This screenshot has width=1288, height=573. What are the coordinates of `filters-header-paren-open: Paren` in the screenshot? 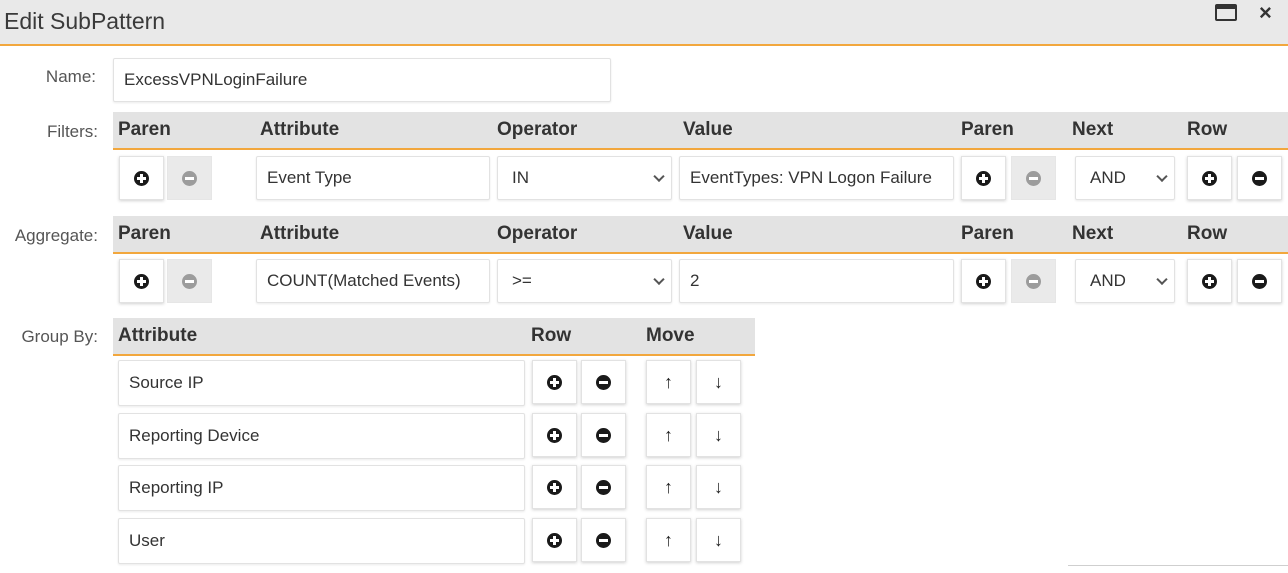 It's located at (184, 131).